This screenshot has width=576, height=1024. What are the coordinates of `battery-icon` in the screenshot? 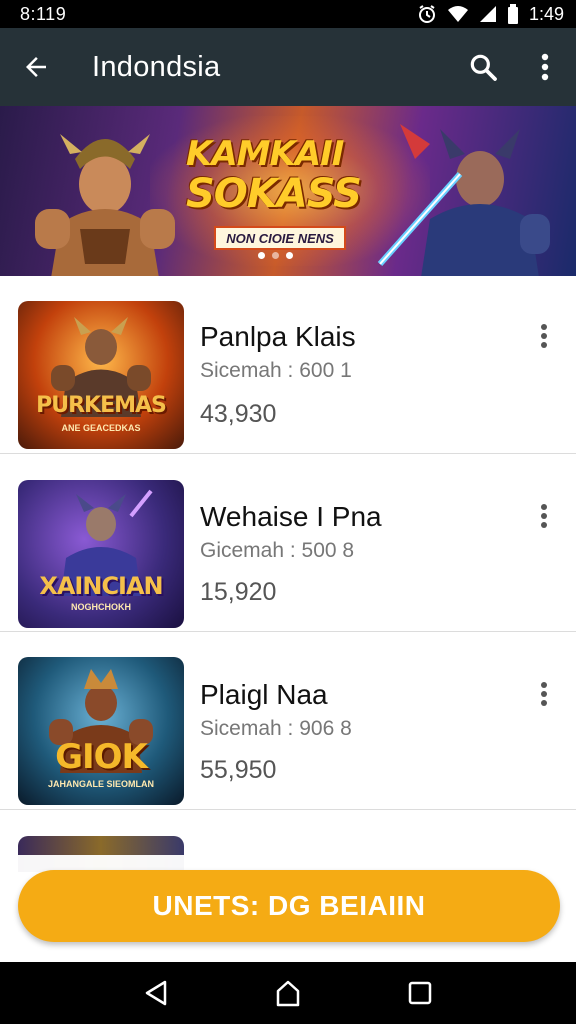 It's located at (513, 14).